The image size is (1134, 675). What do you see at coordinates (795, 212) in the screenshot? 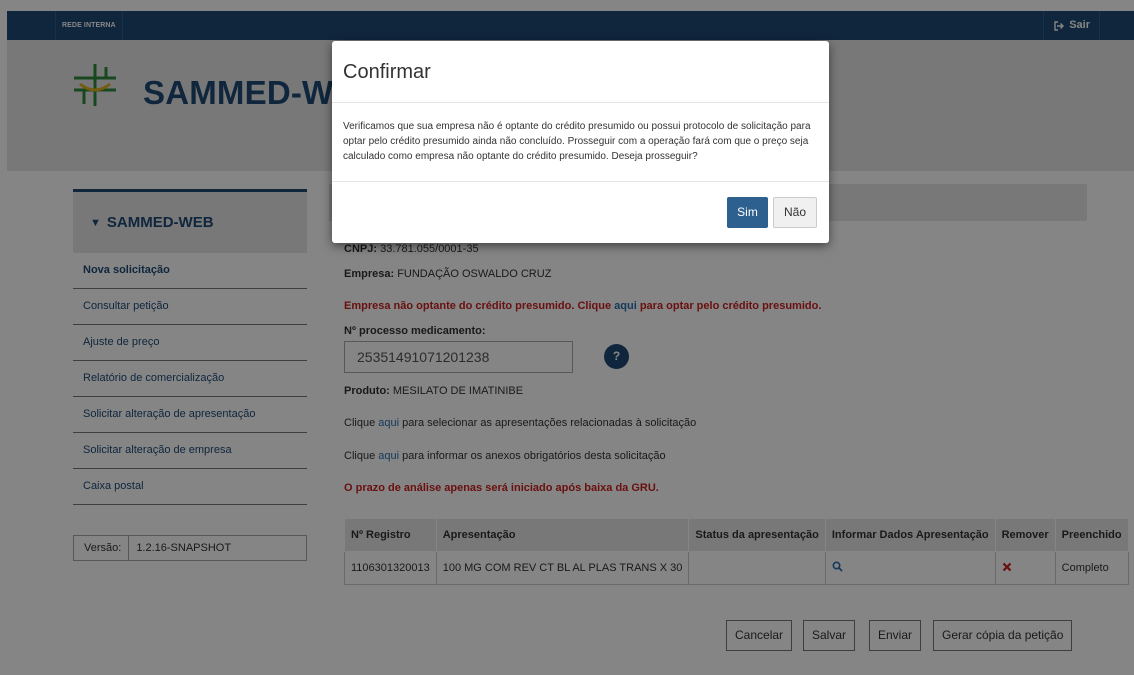
I see `no-button: Não` at bounding box center [795, 212].